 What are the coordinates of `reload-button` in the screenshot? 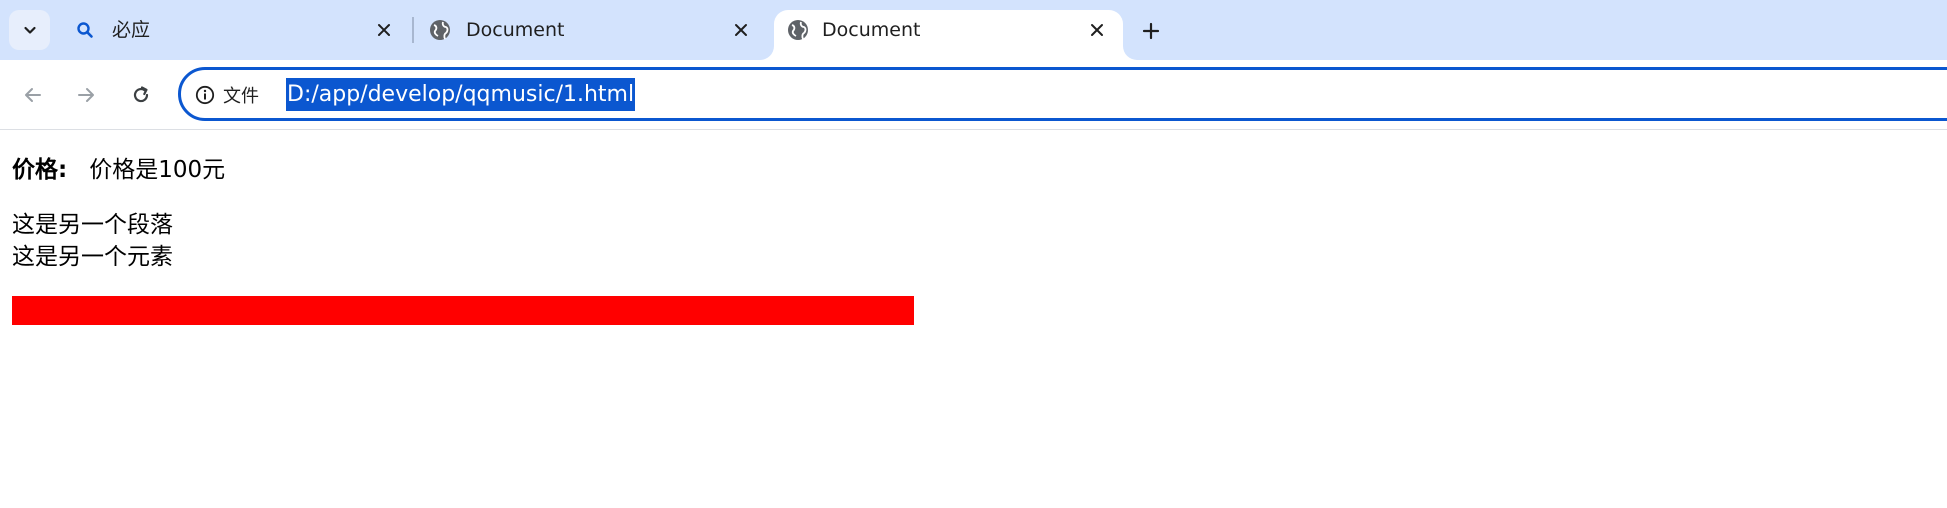 It's located at (141, 95).